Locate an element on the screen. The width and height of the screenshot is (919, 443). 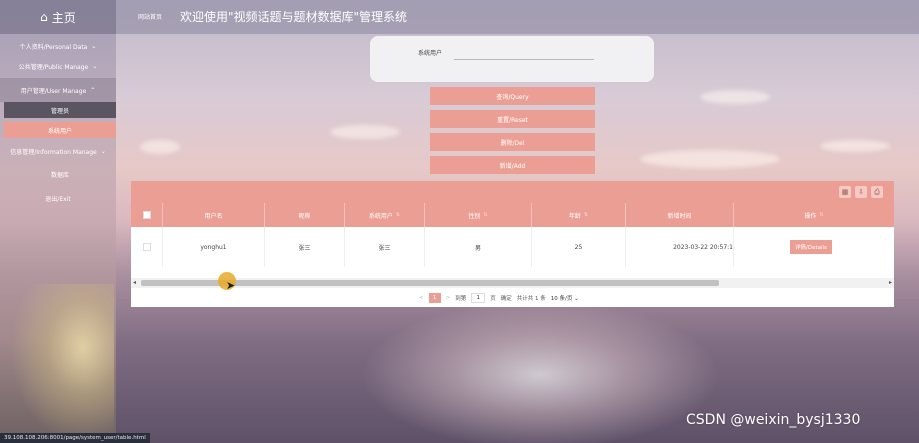
pagination: < 1 > 到第 1 页 确定 共计共 1 条 10 条/页 ⌄ is located at coordinates (499, 298).